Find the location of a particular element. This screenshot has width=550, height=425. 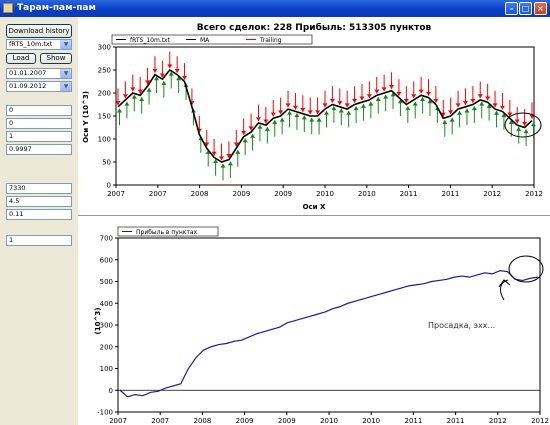

instrument-select: fRTS_10m.txt ▼ is located at coordinates (39, 44).